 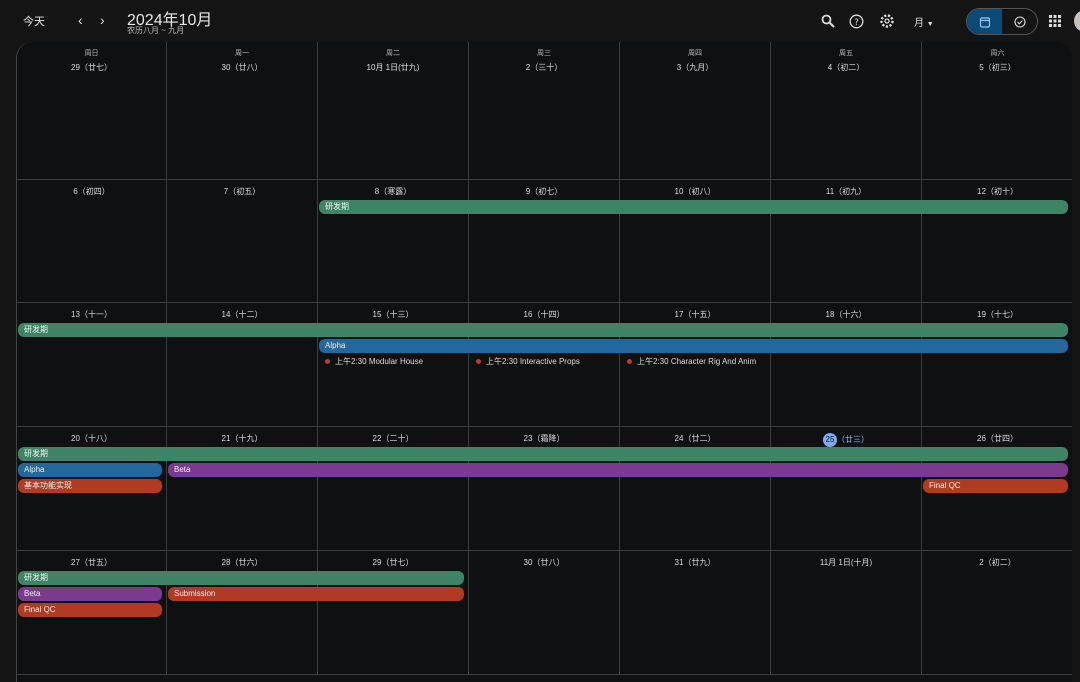 What do you see at coordinates (997, 191) in the screenshot?
I see `date-label: 12（初十）` at bounding box center [997, 191].